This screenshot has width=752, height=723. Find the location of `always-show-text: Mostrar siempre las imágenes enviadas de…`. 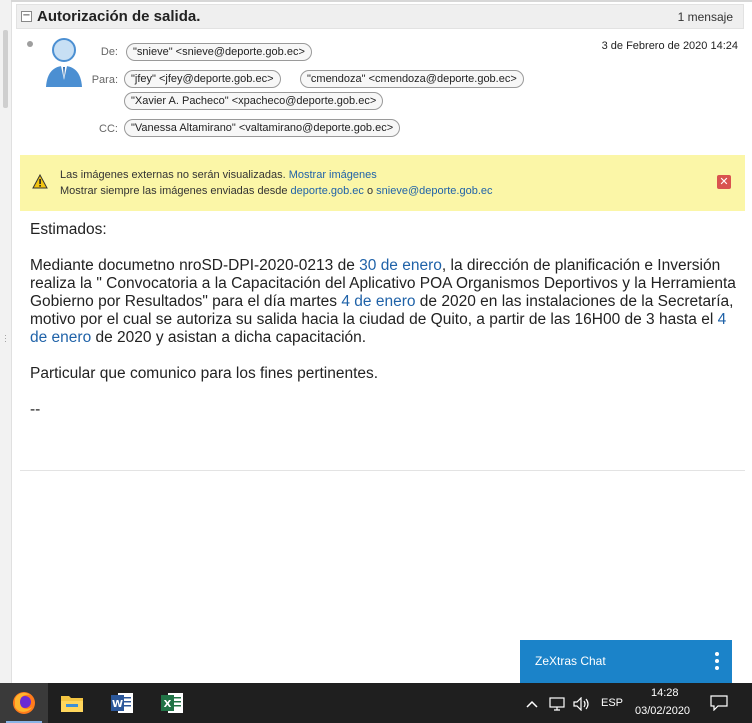

always-show-text: Mostrar siempre las imágenes enviadas de… is located at coordinates (174, 191).